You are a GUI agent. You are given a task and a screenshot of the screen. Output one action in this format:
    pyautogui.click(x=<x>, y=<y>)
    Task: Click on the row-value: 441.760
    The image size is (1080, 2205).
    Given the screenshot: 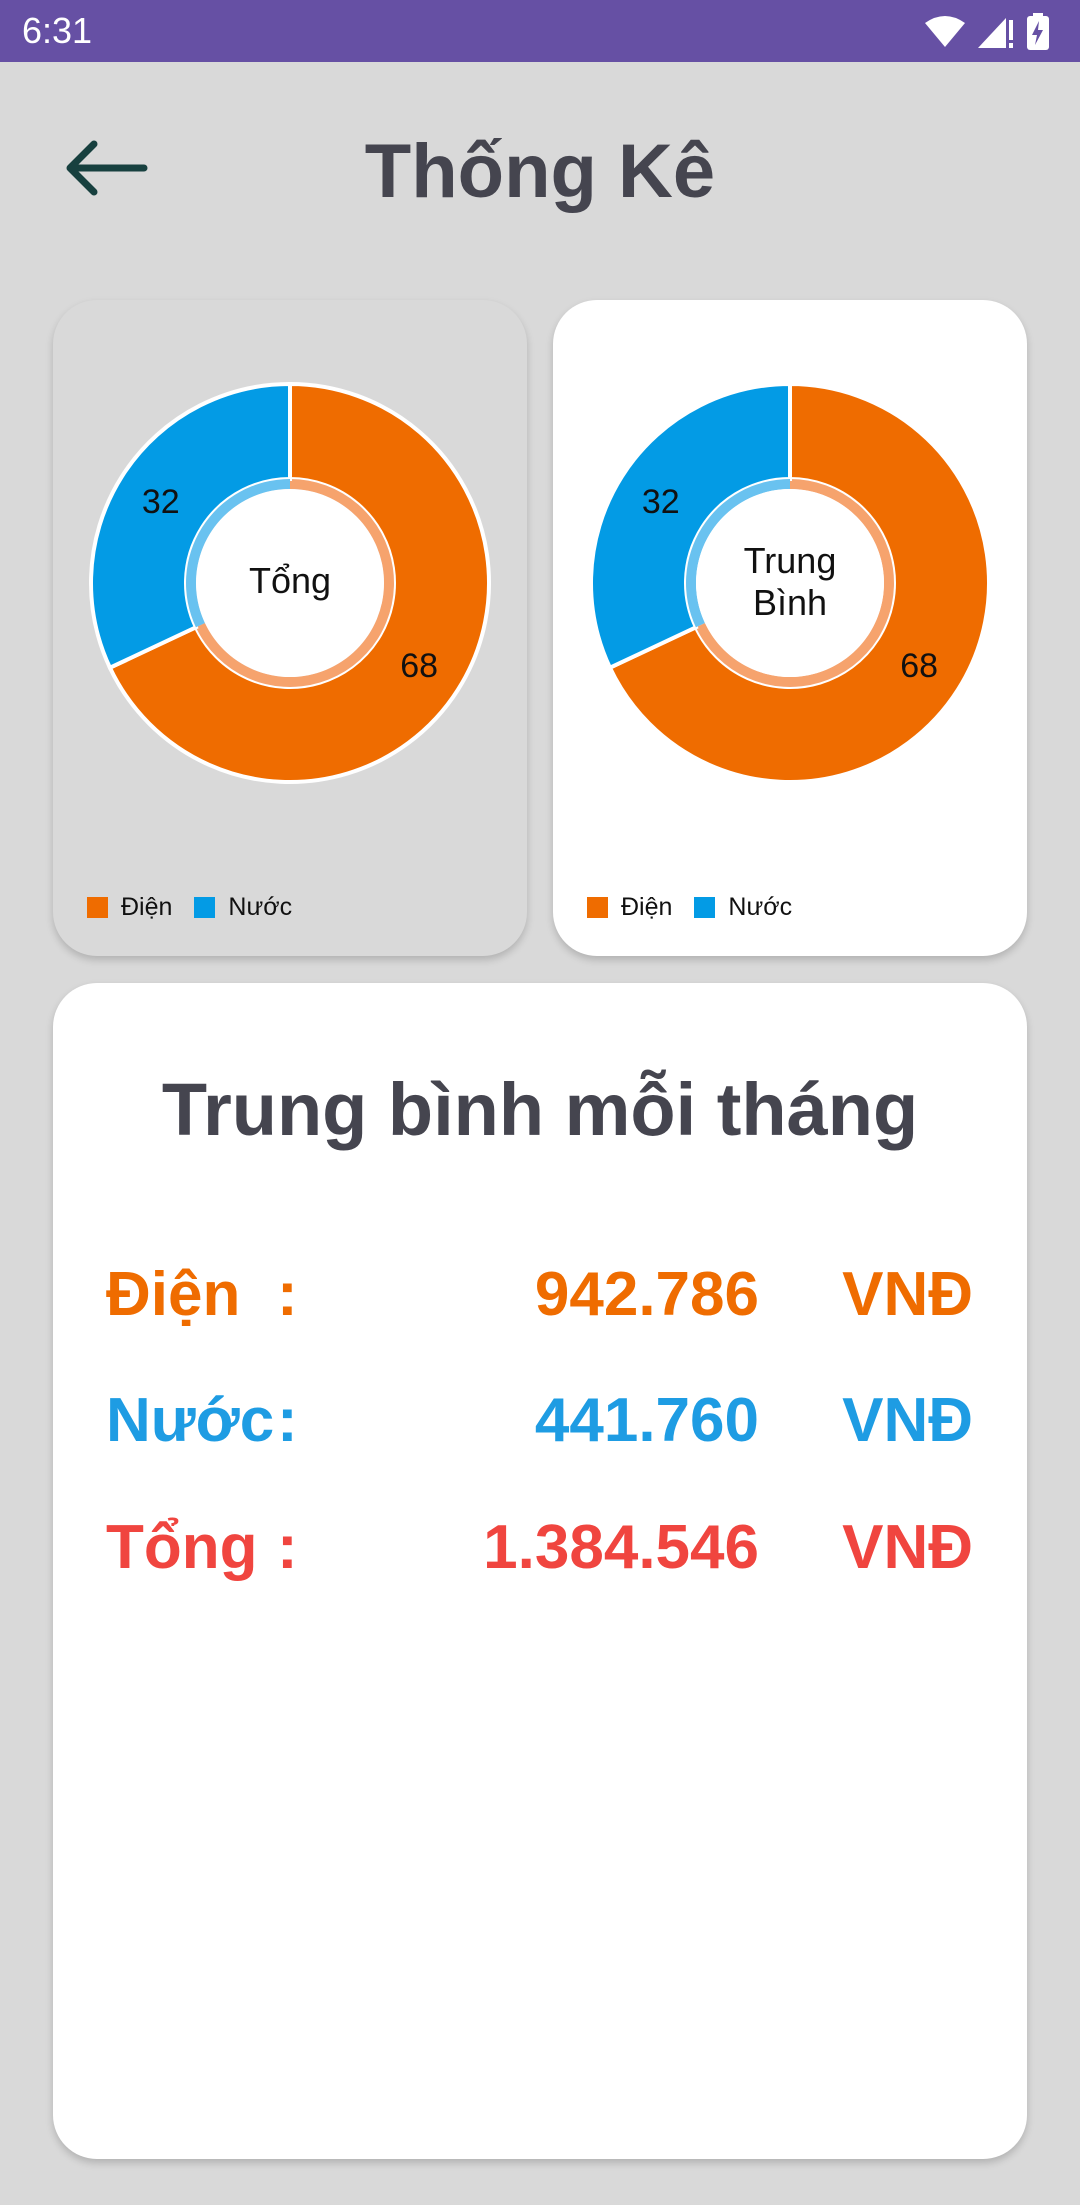 What is the action you would take?
    pyautogui.click(x=646, y=1420)
    